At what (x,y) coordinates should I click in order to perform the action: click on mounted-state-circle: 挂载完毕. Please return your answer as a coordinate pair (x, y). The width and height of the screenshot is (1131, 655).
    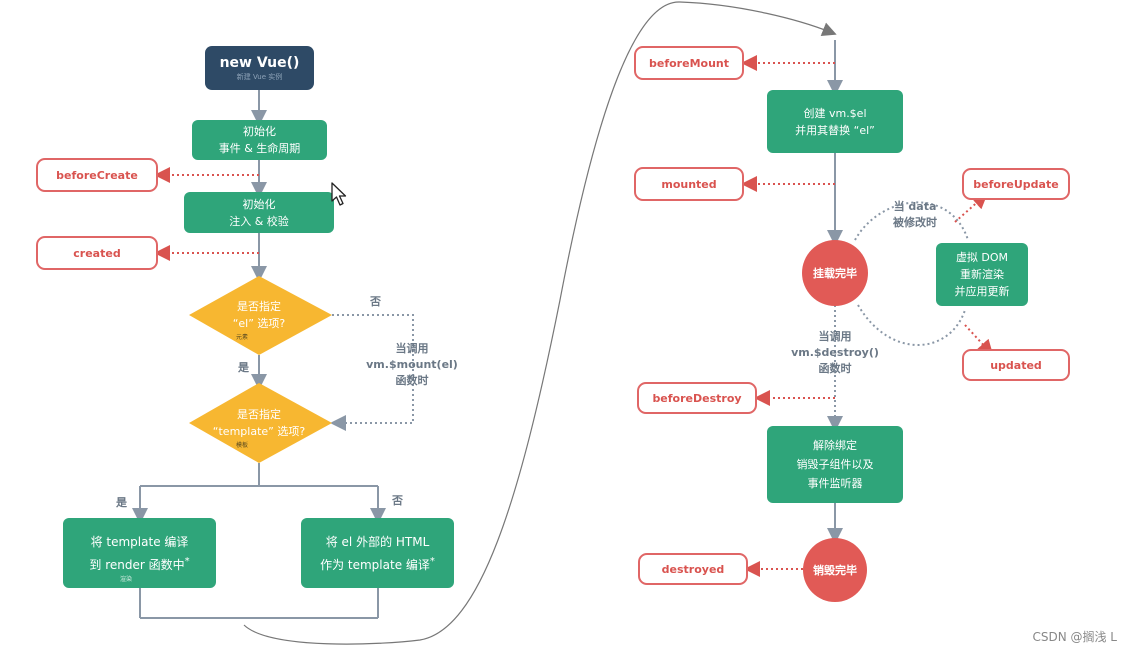
    Looking at the image, I should click on (835, 273).